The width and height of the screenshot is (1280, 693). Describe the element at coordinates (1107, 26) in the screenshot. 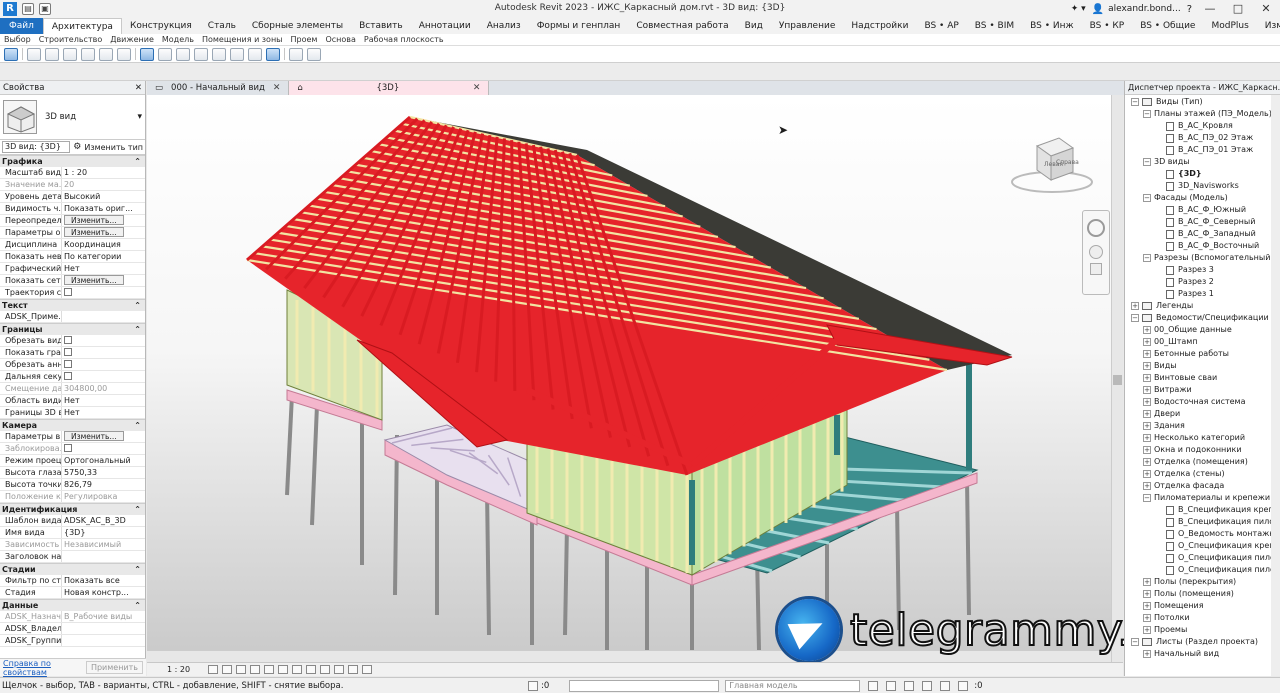

I see `ribbon-tab: BS • КР` at that location.